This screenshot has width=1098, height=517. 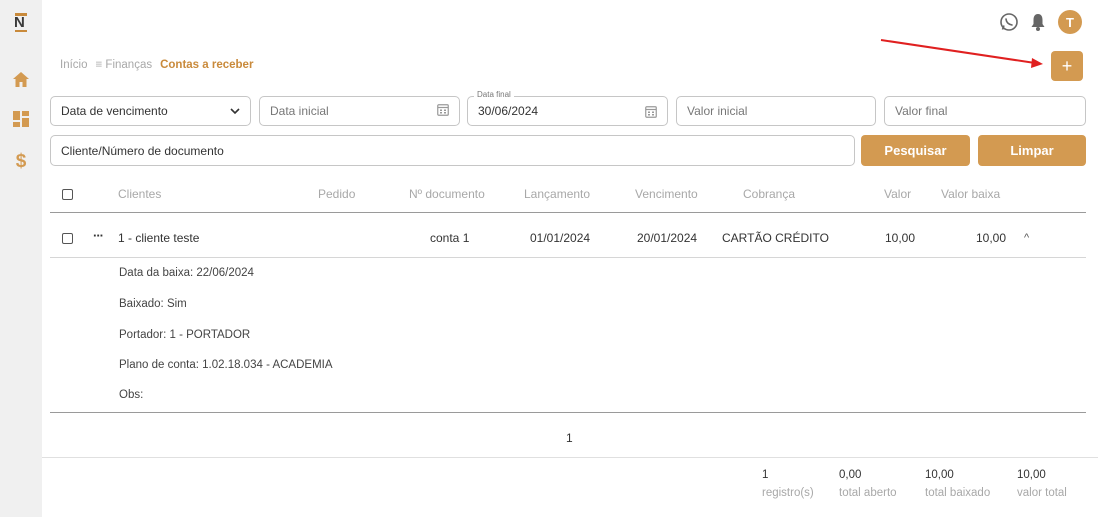 What do you see at coordinates (570, 457) in the screenshot?
I see `footer-divider` at bounding box center [570, 457].